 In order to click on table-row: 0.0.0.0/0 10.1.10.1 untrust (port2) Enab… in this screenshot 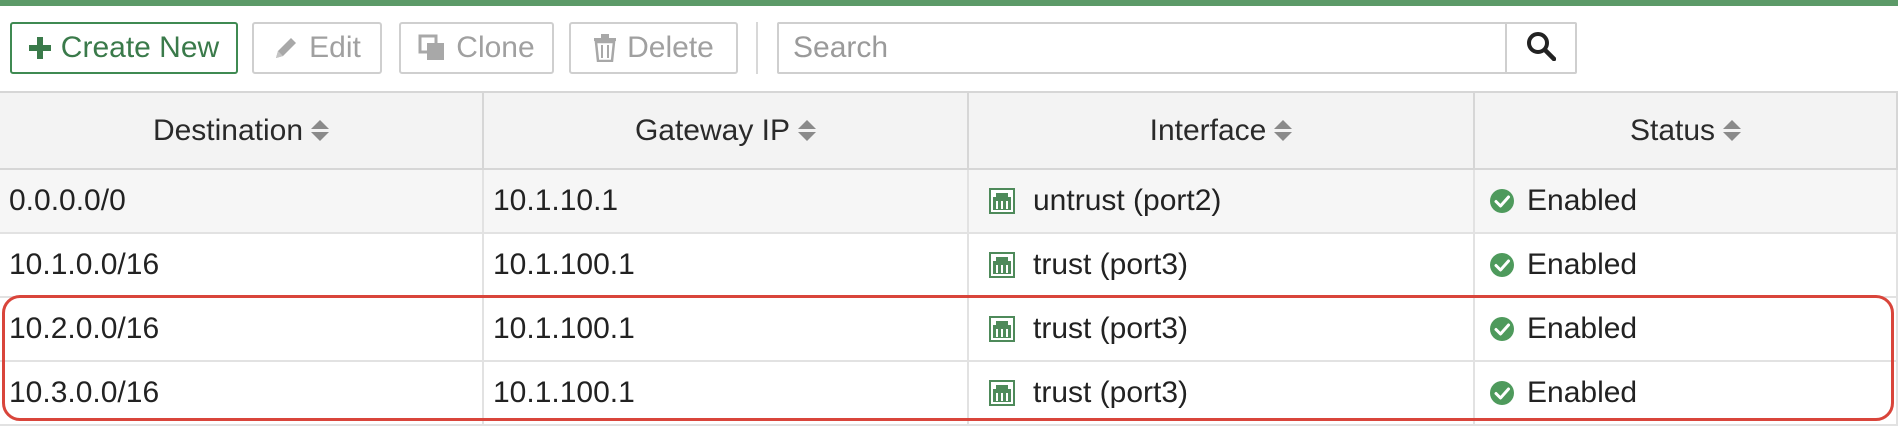, I will do `click(949, 202)`.